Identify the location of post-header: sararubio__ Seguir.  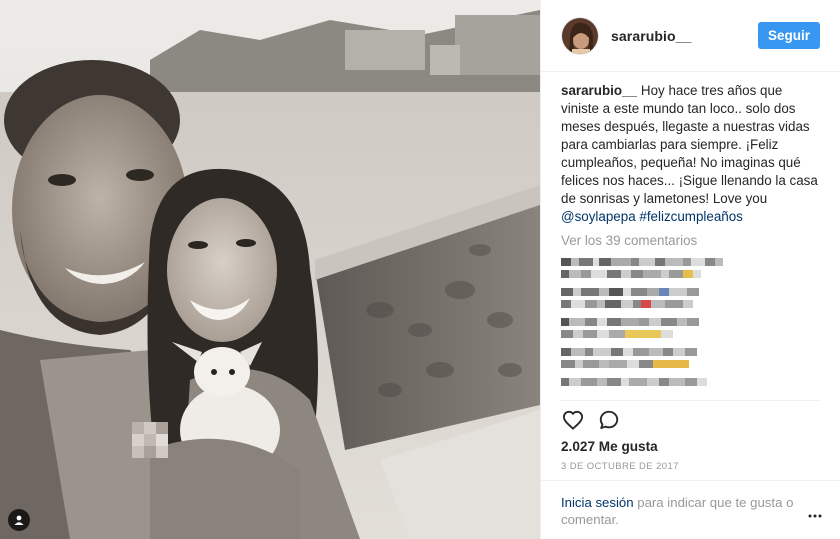
(690, 36).